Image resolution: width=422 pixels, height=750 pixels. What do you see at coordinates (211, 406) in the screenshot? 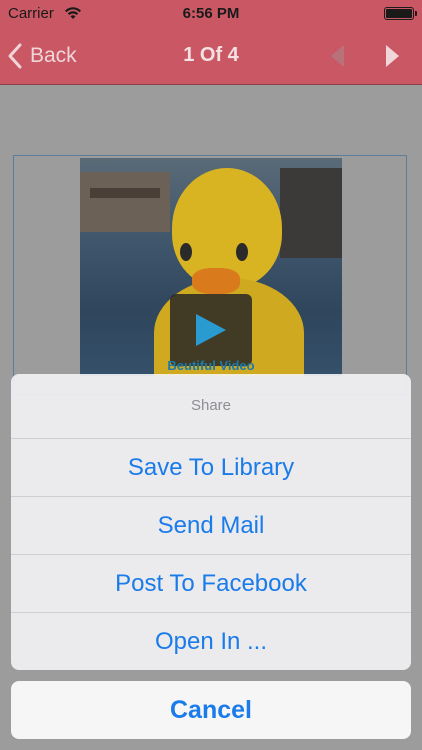
I see `action-sheet-title: Share` at bounding box center [211, 406].